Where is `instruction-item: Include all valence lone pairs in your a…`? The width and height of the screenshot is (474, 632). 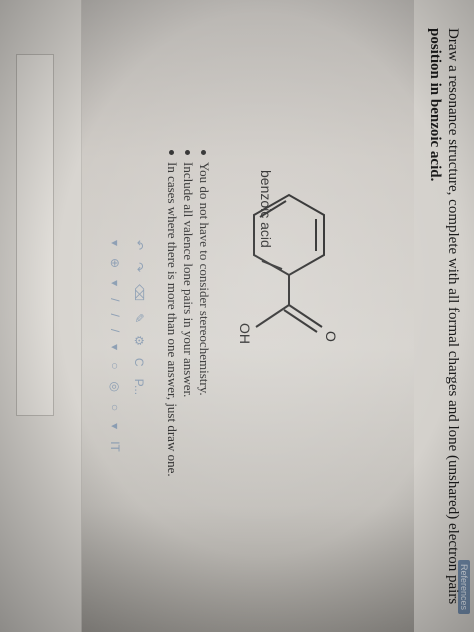 instruction-item: Include all valence lone pairs in your a… is located at coordinates (188, 300).